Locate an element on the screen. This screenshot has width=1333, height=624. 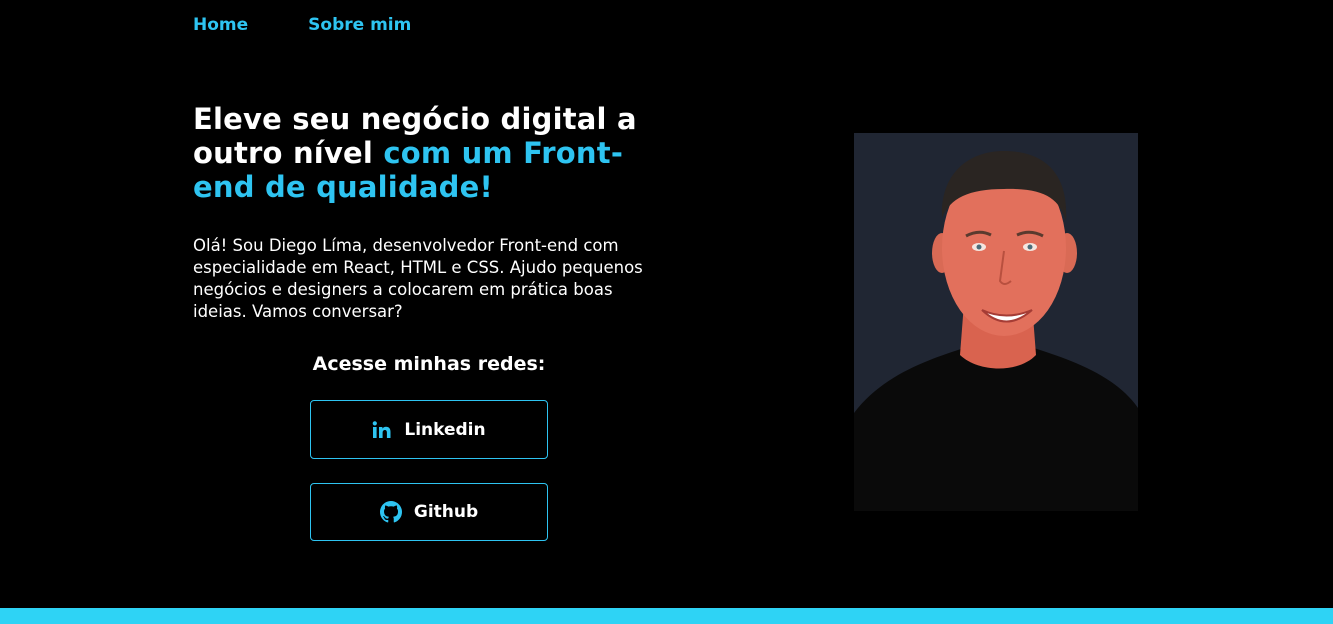
github-button-label: Github is located at coordinates (446, 512).